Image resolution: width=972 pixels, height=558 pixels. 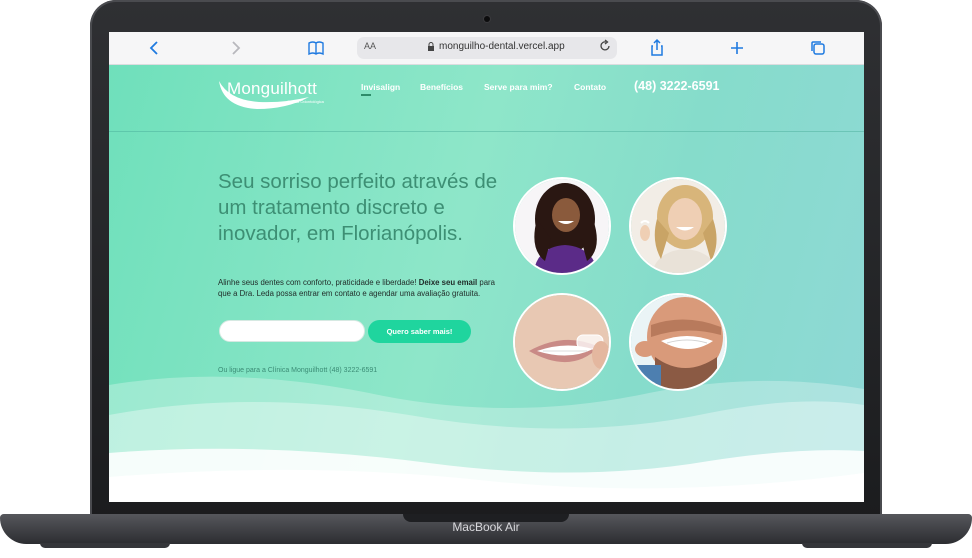 What do you see at coordinates (419, 331) in the screenshot?
I see `cta-button: Quero saber mais!` at bounding box center [419, 331].